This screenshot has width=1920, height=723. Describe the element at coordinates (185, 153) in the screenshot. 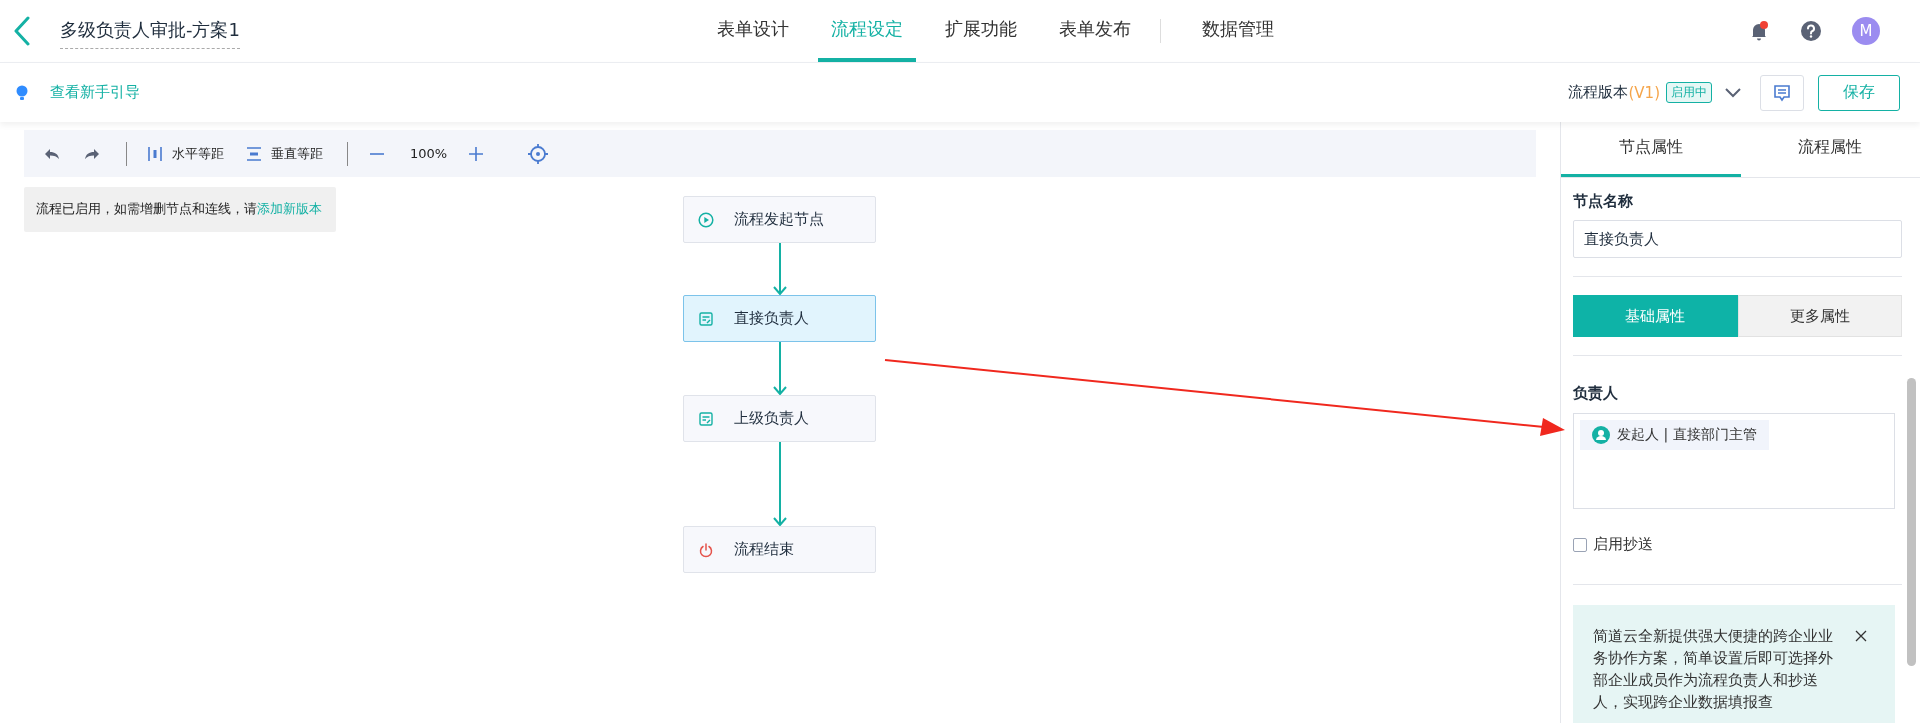

I see `horizontal-distribute-button: 水平等距` at that location.